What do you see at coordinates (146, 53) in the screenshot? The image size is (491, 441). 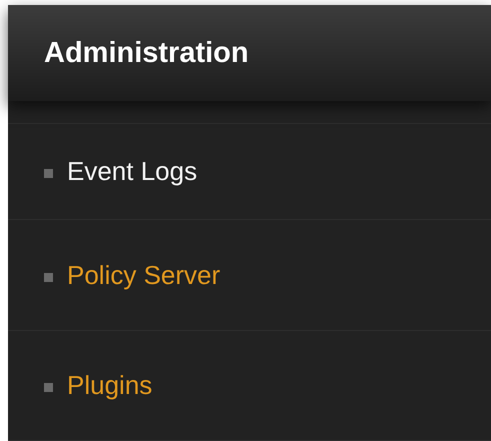 I see `panel-title: Administration` at bounding box center [146, 53].